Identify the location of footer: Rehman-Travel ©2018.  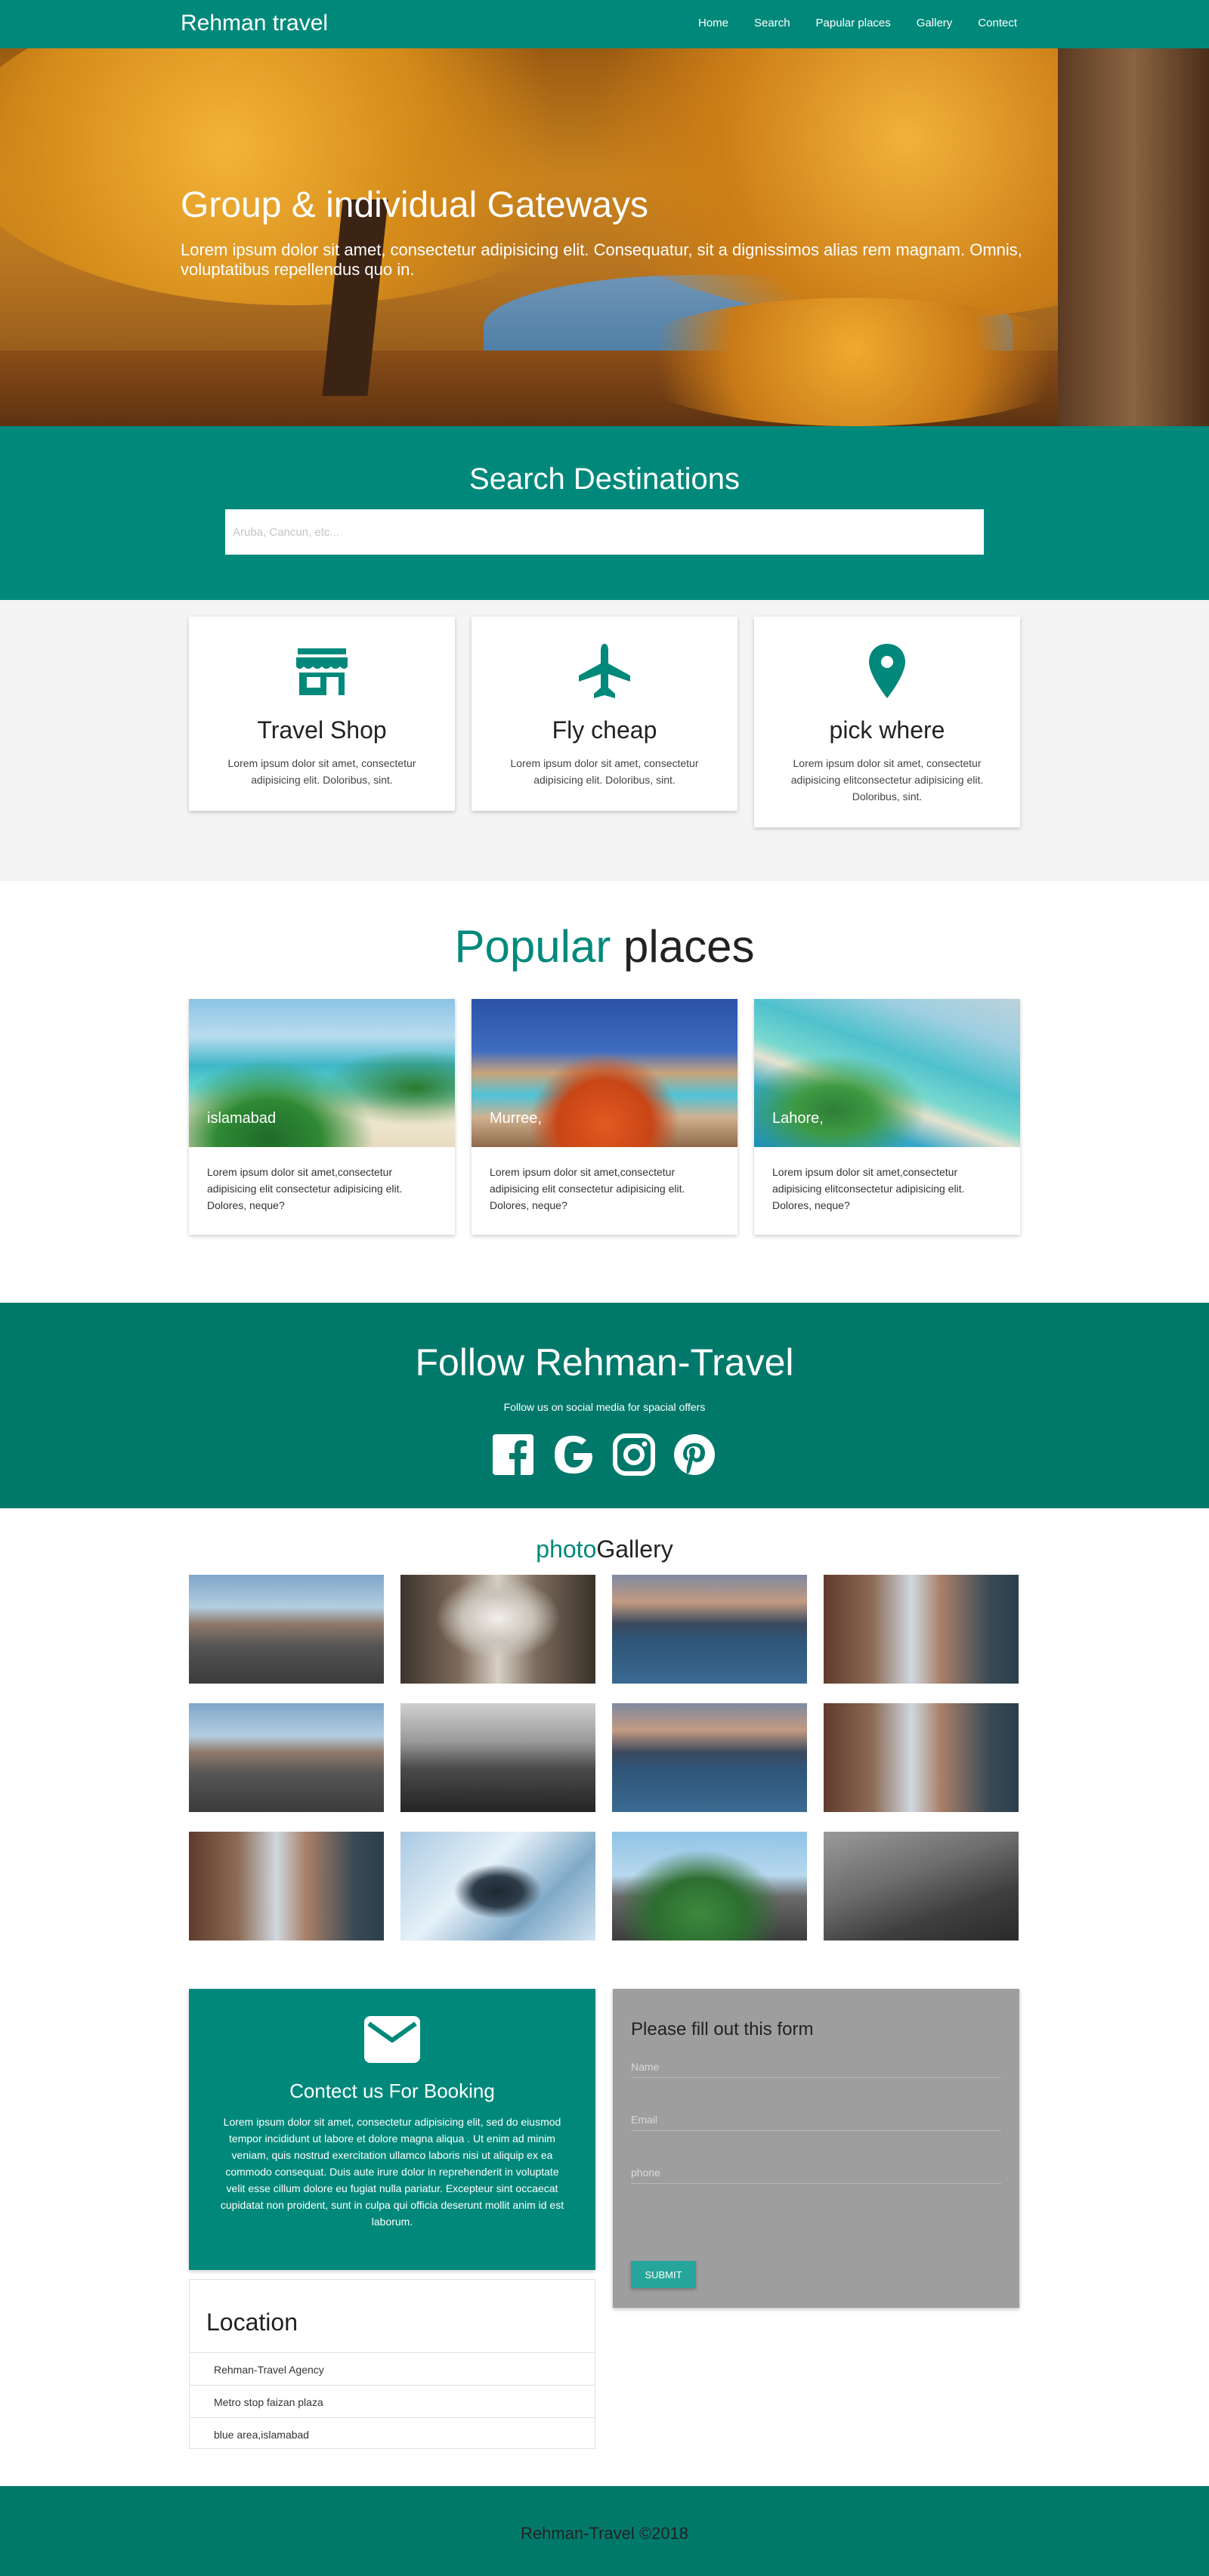
(604, 2531).